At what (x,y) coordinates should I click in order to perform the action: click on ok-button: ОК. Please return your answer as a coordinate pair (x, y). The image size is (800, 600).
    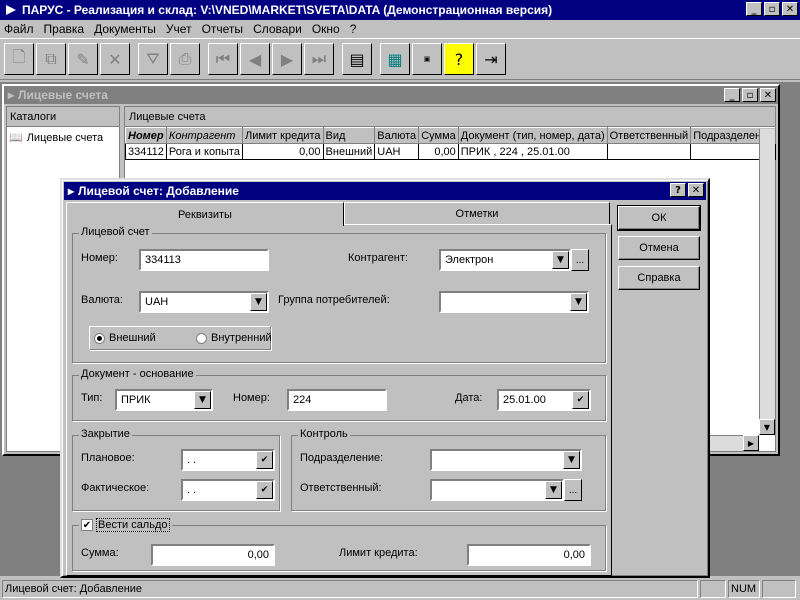
    Looking at the image, I should click on (659, 218).